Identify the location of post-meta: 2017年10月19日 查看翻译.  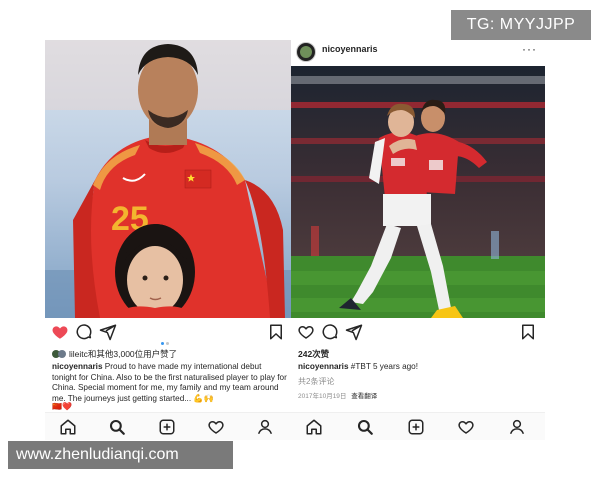
(337, 395).